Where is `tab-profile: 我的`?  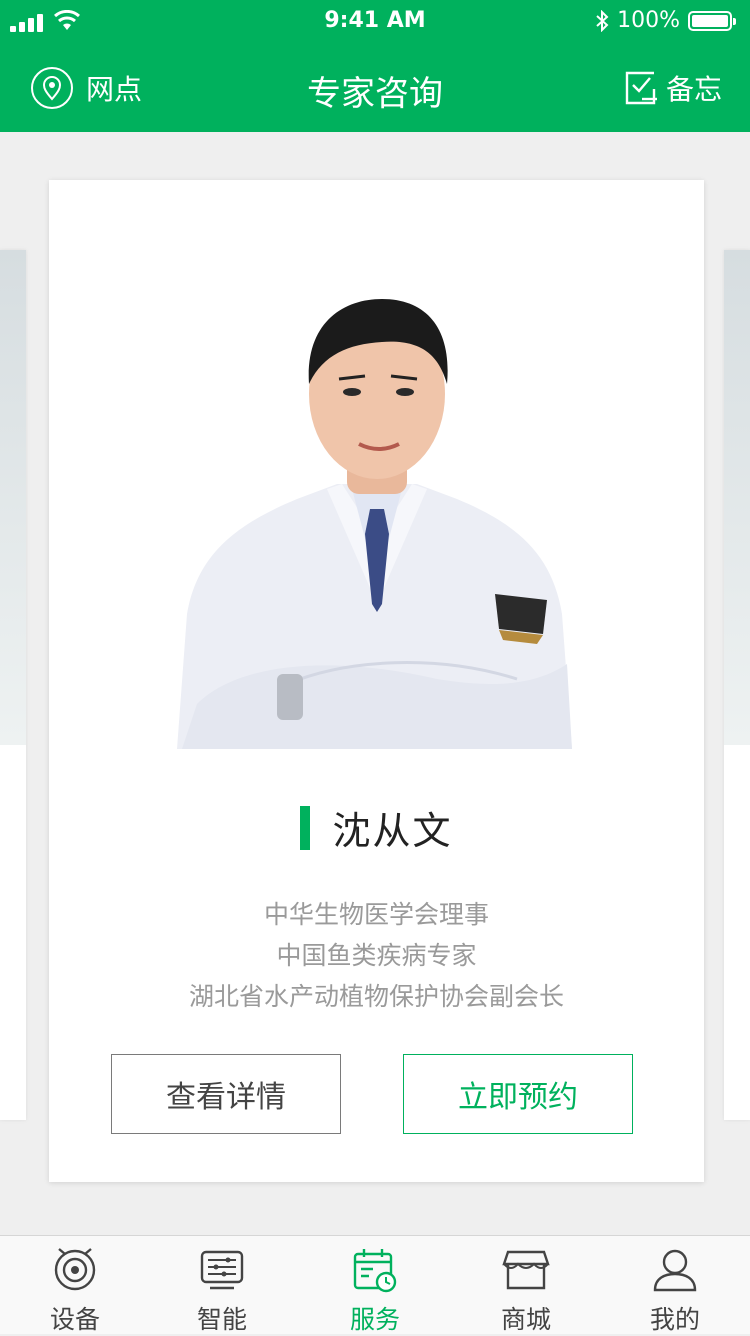
tab-profile: 我的 is located at coordinates (675, 1288).